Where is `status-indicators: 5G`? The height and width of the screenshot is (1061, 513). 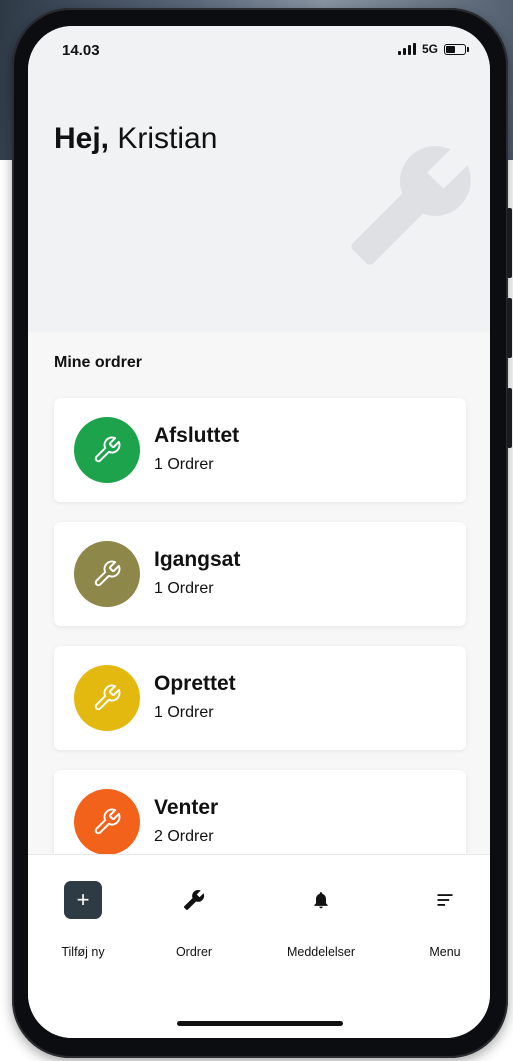 status-indicators: 5G is located at coordinates (433, 49).